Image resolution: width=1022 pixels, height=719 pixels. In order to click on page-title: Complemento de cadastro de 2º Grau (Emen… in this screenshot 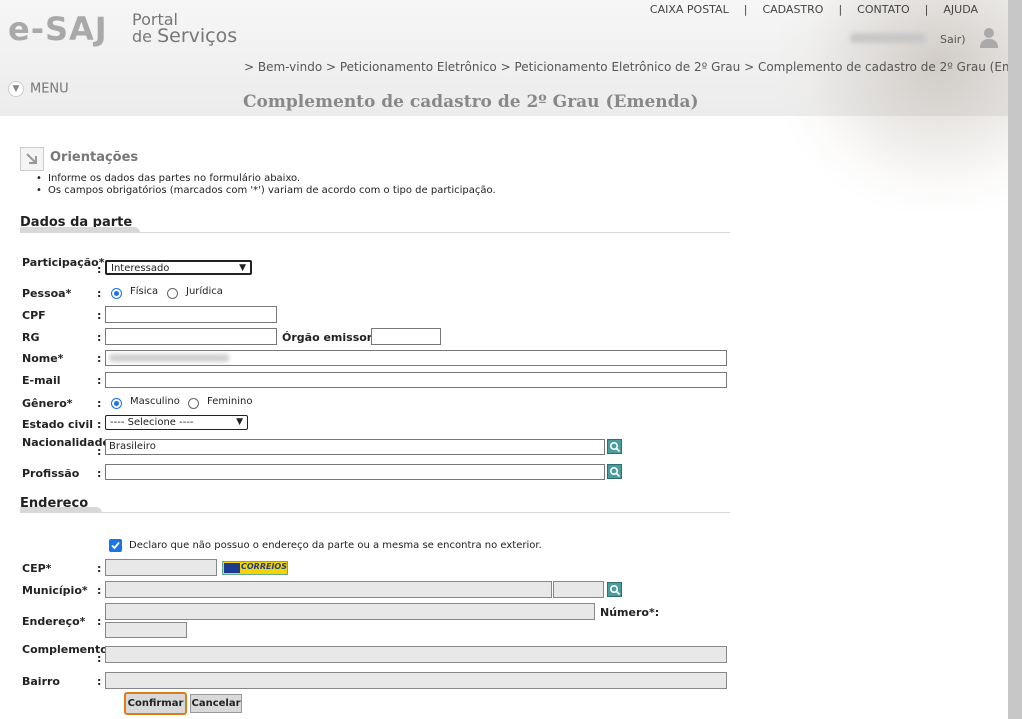, I will do `click(471, 102)`.